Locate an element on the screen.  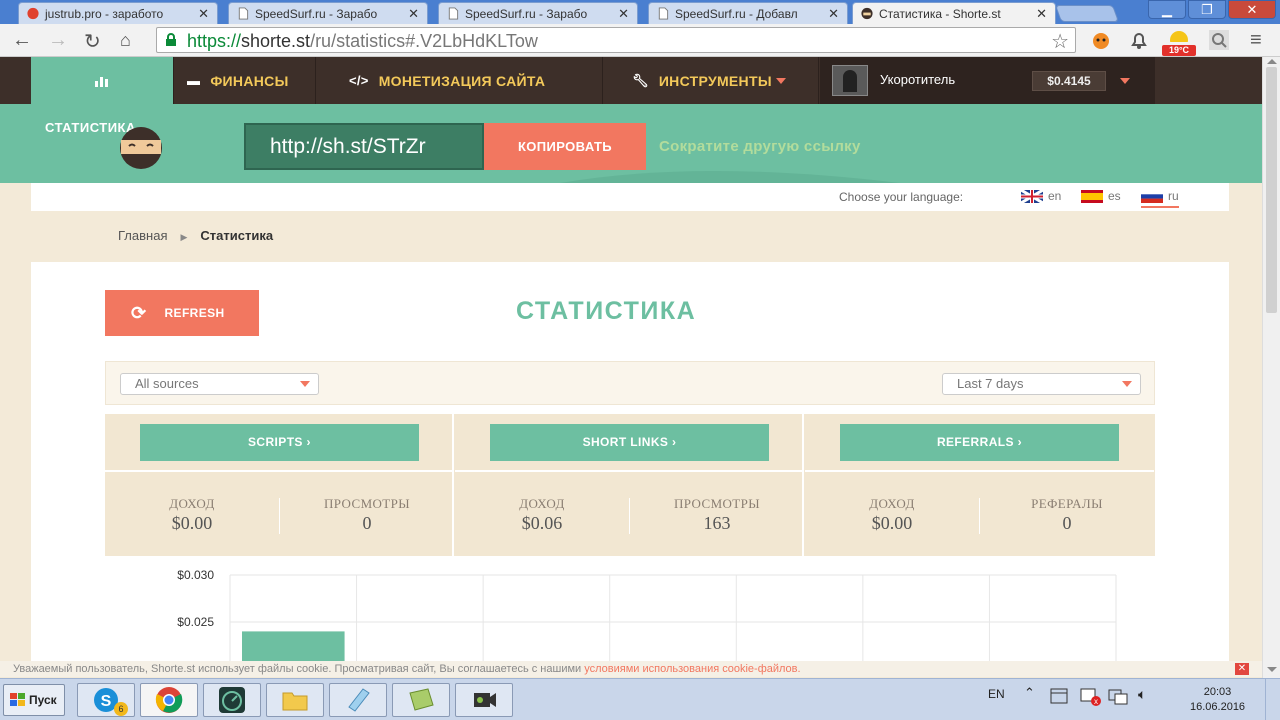
tab-title: SpeedSurf.ru - Зарабо is located at coordinates (526, 13).